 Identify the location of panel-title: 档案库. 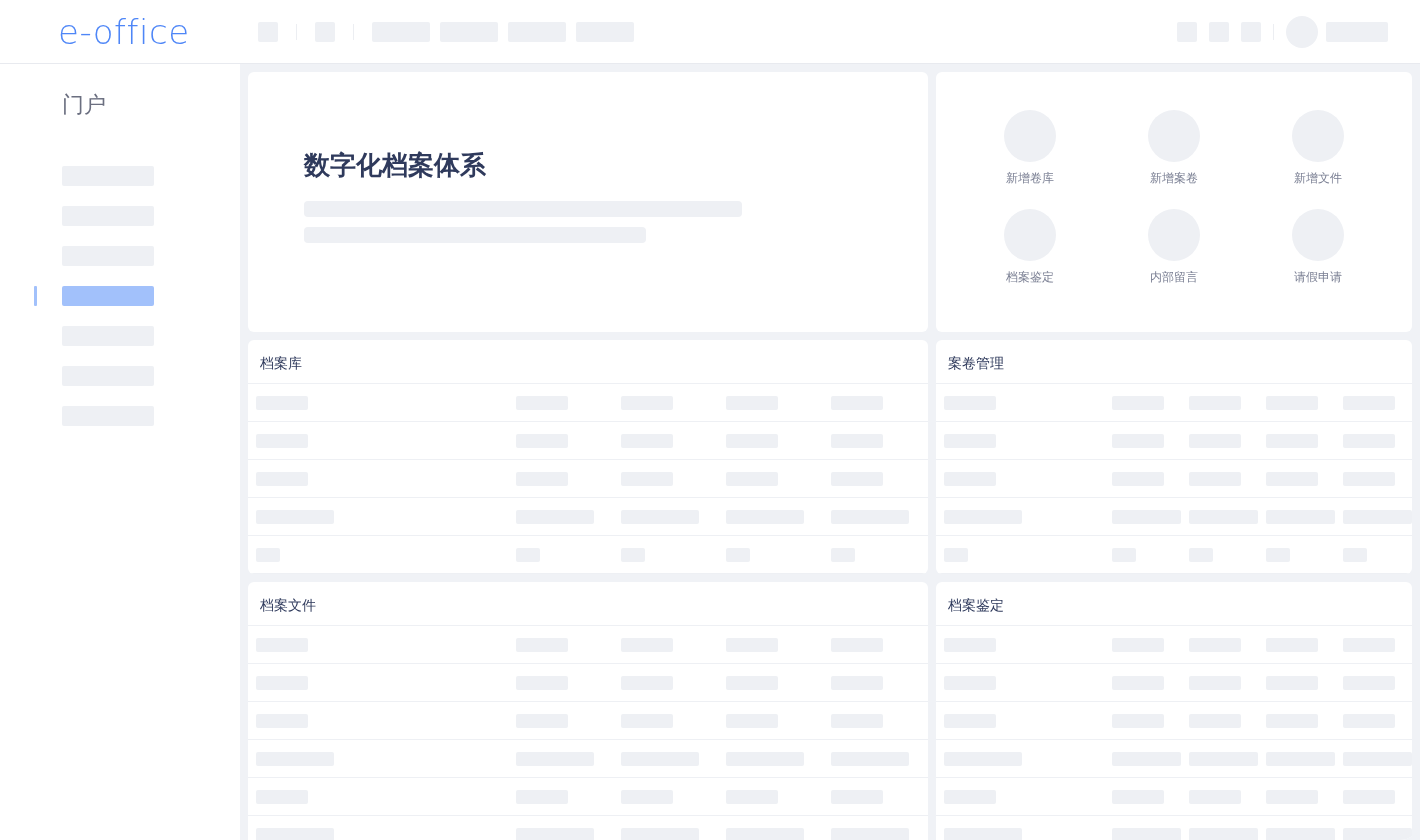
(588, 362).